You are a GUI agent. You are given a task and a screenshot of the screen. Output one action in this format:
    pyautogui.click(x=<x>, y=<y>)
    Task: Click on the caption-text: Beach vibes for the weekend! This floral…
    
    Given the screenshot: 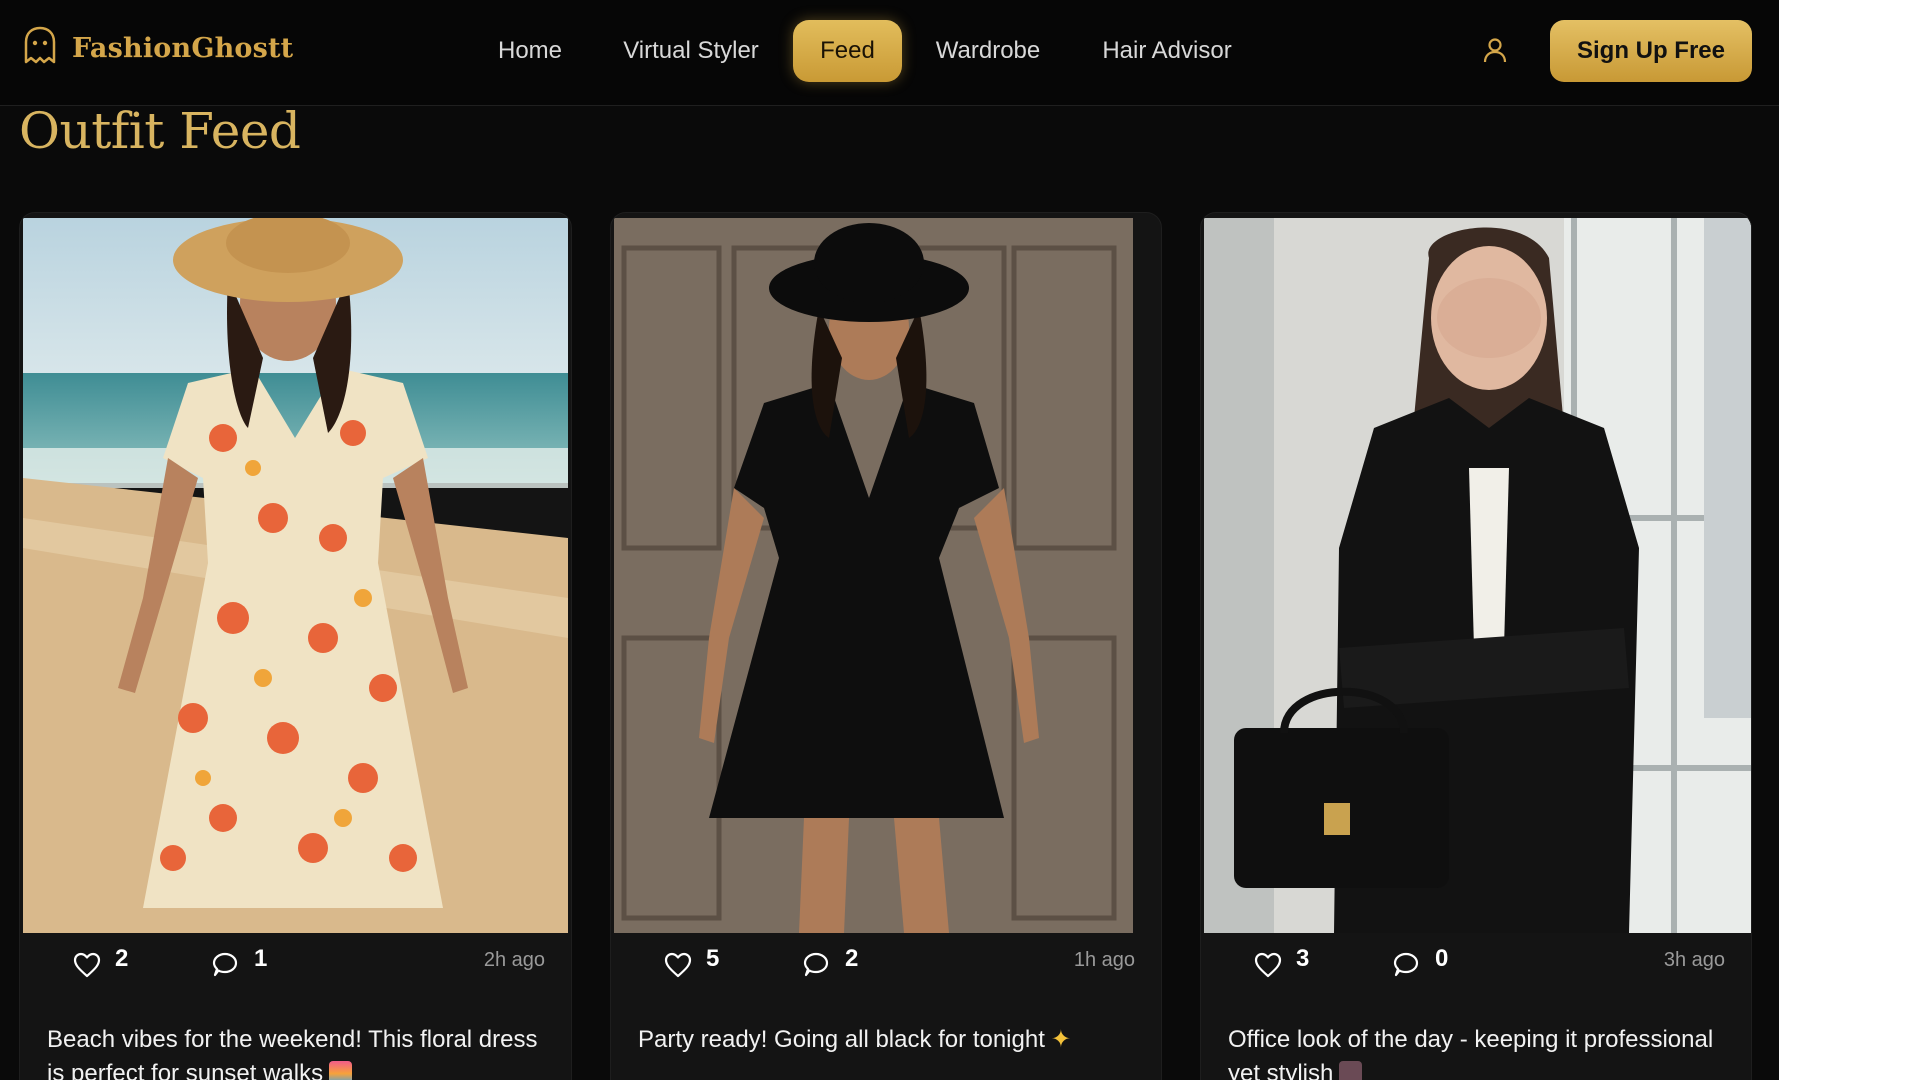 What is the action you would take?
    pyautogui.click(x=292, y=1053)
    